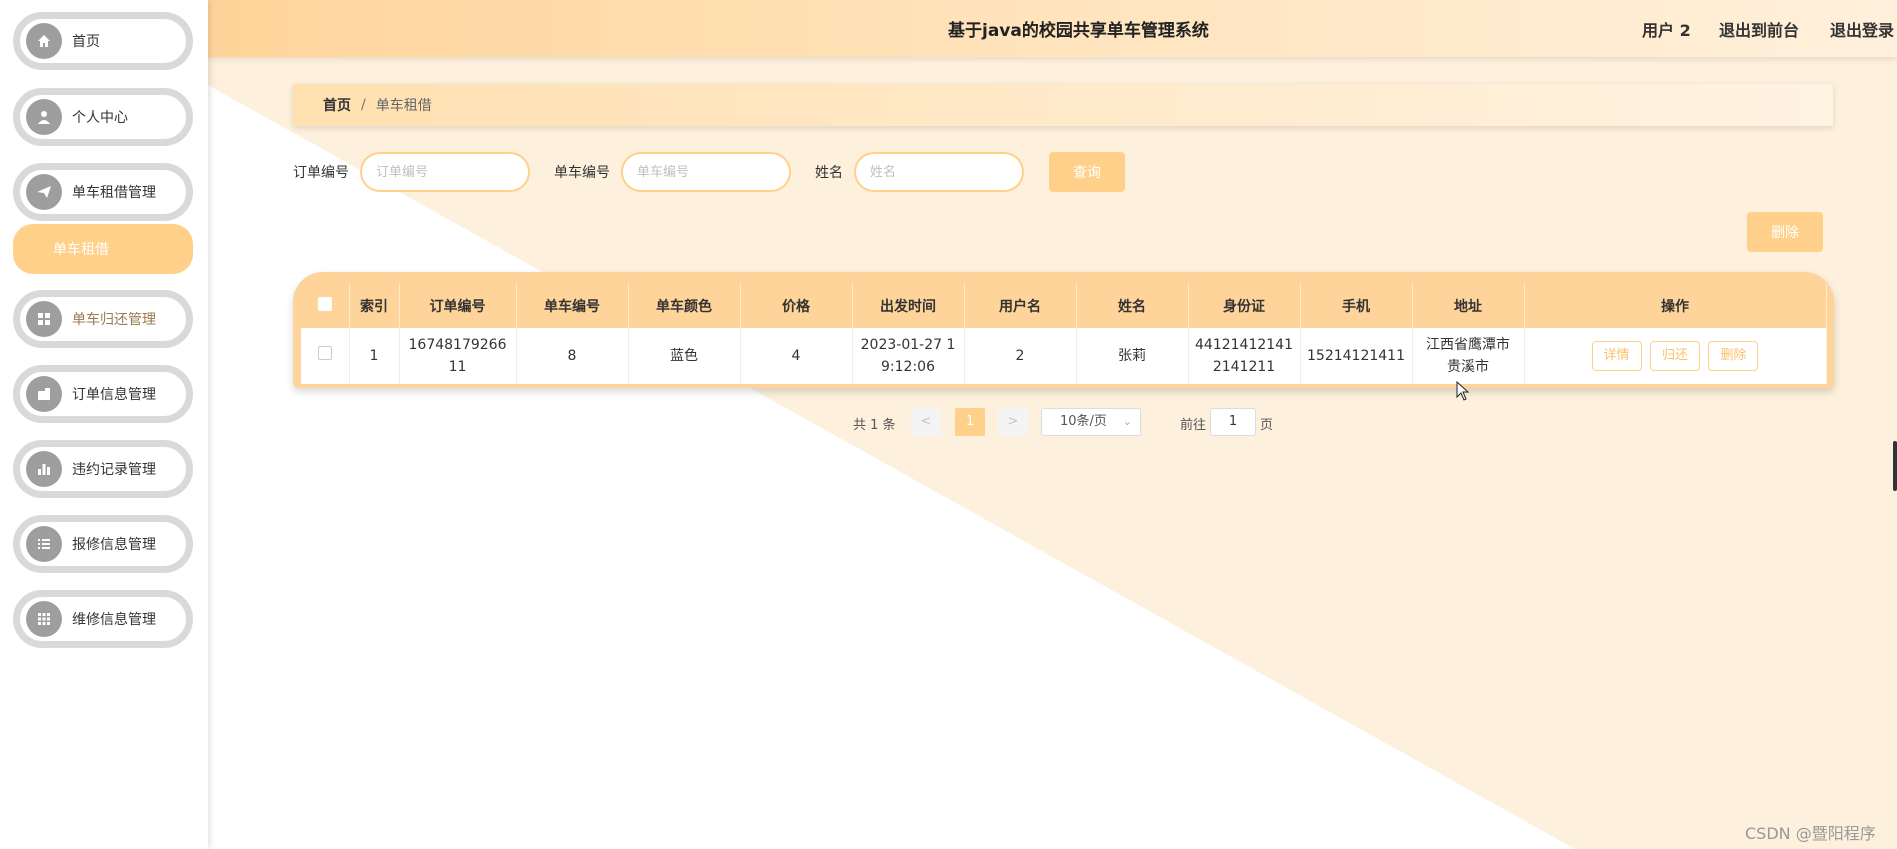  Describe the element at coordinates (1895, 466) in the screenshot. I see `scrollbar-thumb` at that location.